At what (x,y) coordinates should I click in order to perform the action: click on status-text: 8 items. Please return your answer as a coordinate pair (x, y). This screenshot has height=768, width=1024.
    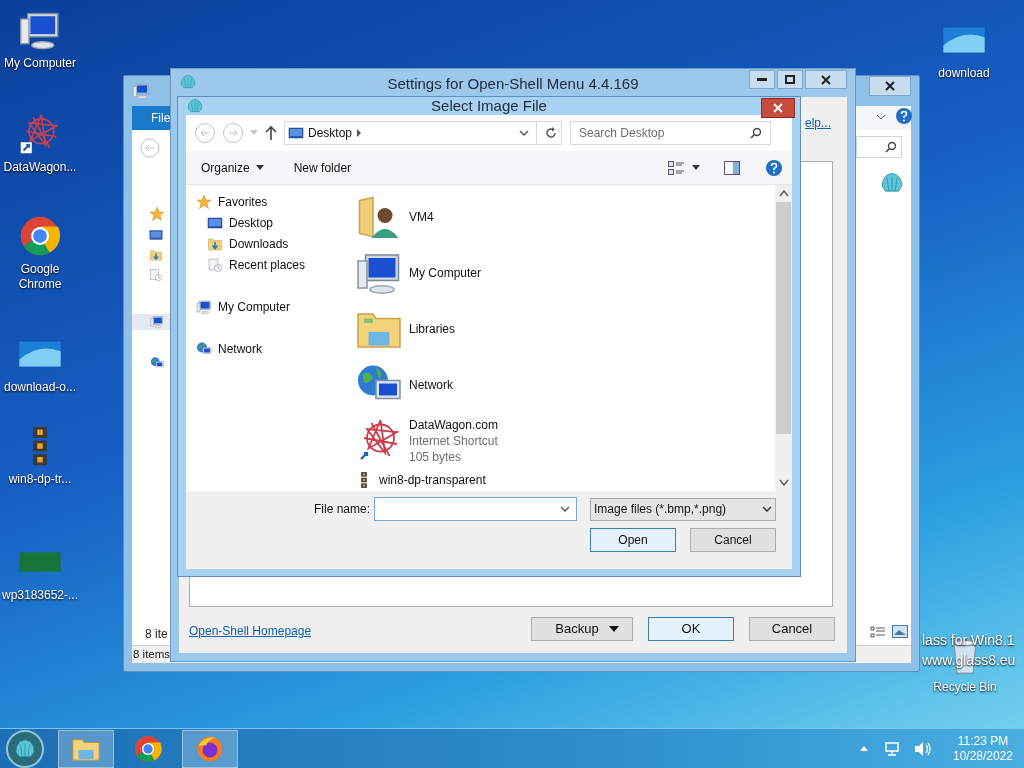
    Looking at the image, I should click on (152, 654).